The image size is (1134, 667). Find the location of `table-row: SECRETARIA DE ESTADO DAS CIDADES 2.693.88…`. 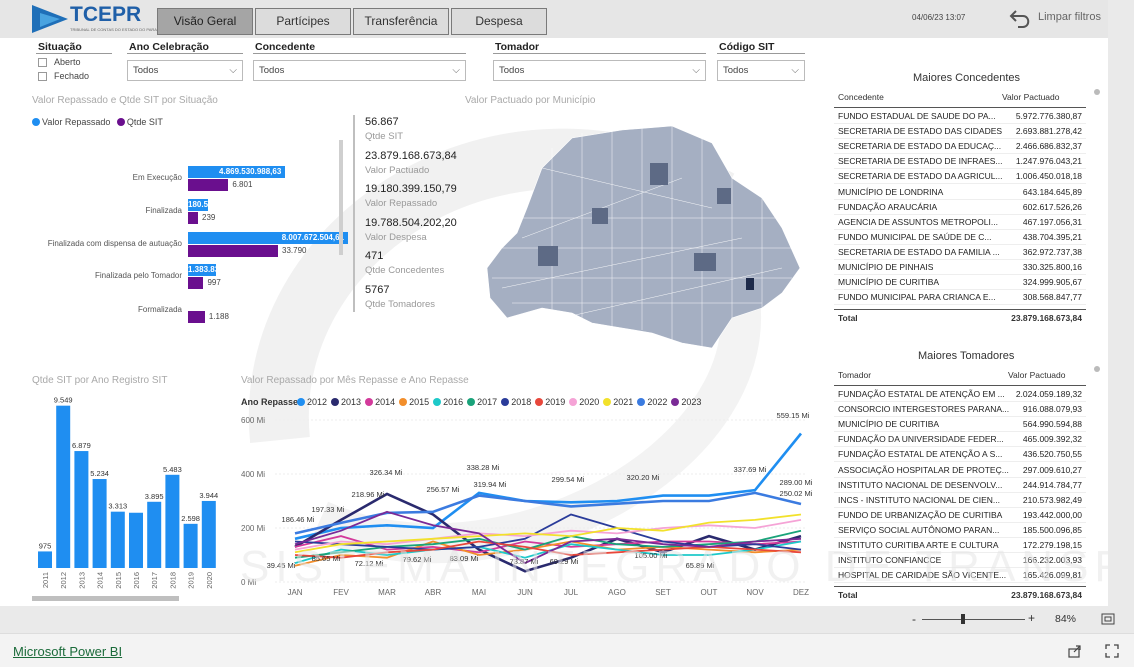

table-row: SECRETARIA DE ESTADO DAS CIDADES 2.693.88… is located at coordinates (960, 132).